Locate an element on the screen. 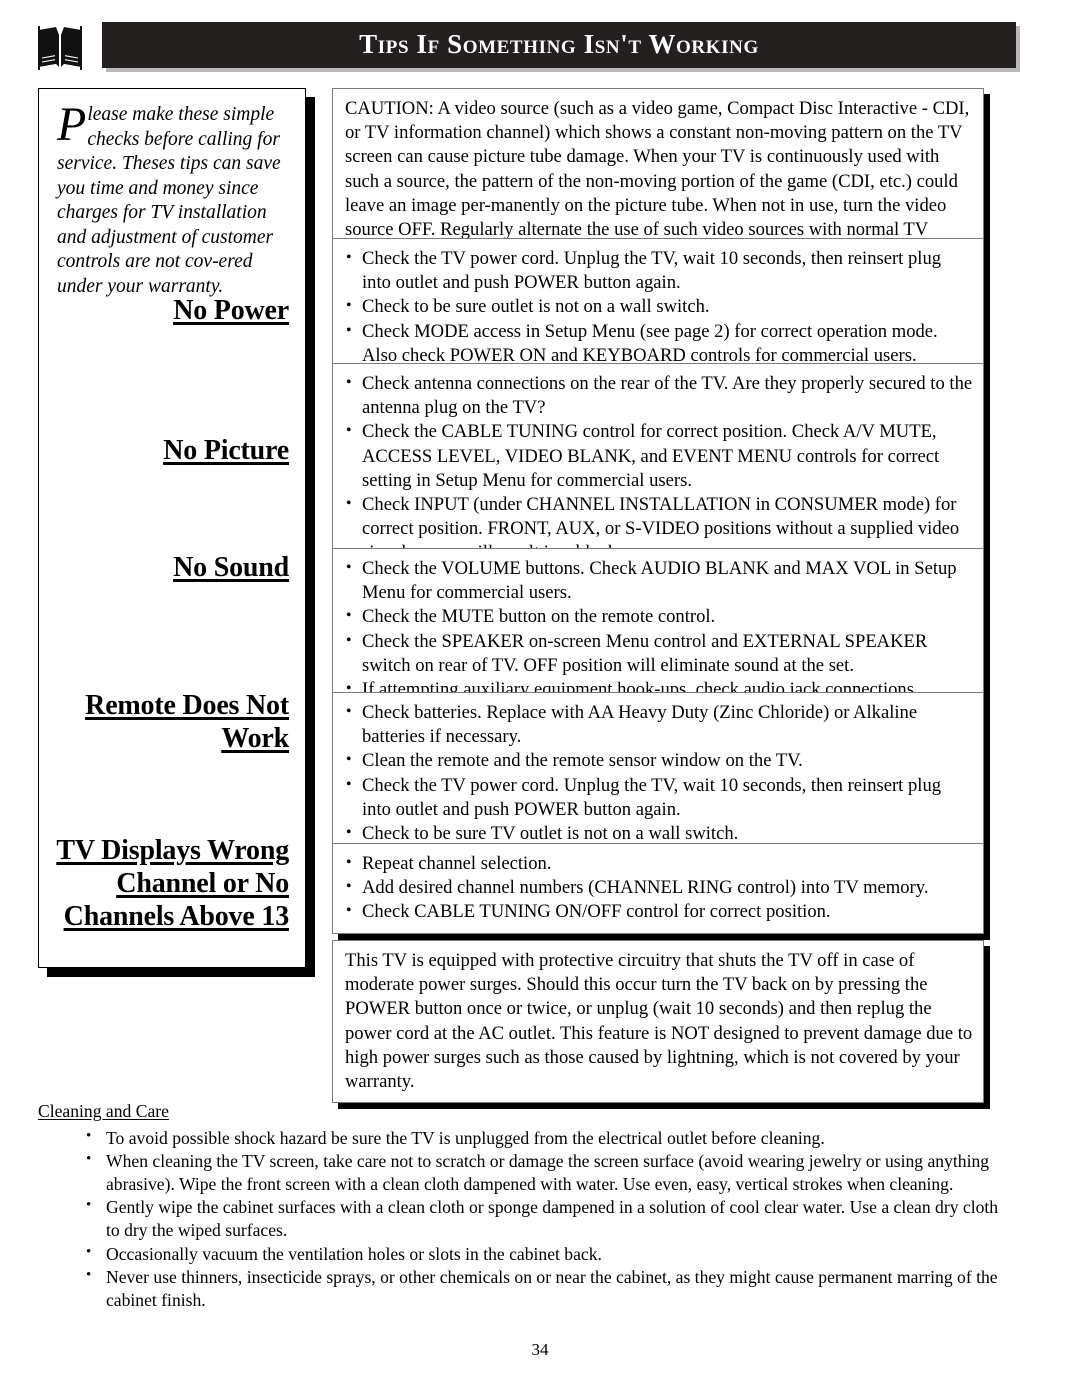 The image size is (1080, 1397). header-bar: Tips If Something Isn't Working is located at coordinates (559, 45).